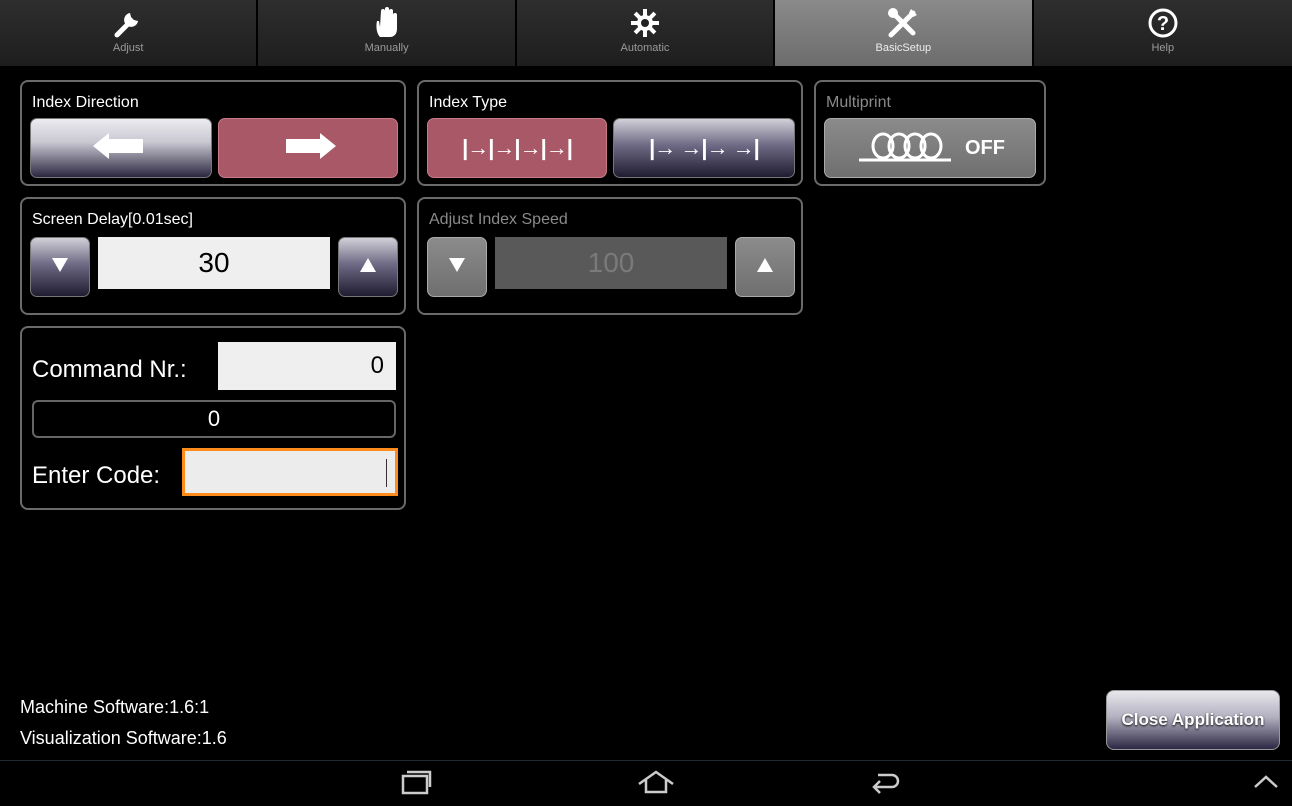 The width and height of the screenshot is (1292, 806). Describe the element at coordinates (290, 472) in the screenshot. I see `enter-code-input` at that location.